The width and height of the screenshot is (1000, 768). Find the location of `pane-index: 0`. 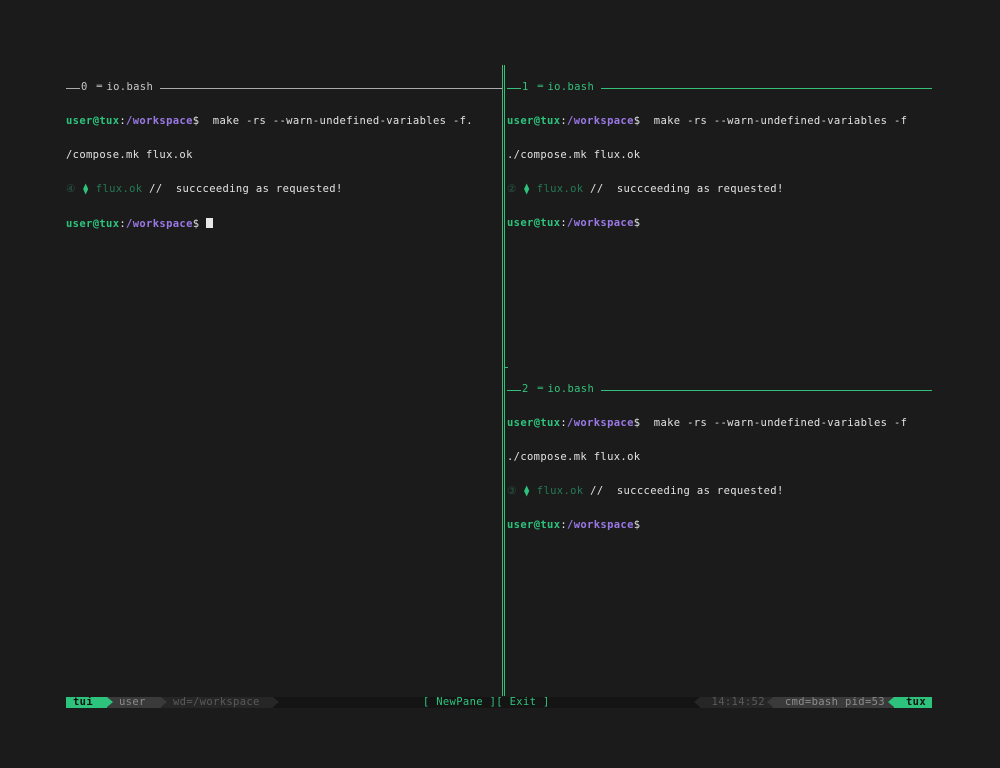

pane-index: 0 is located at coordinates (84, 87).